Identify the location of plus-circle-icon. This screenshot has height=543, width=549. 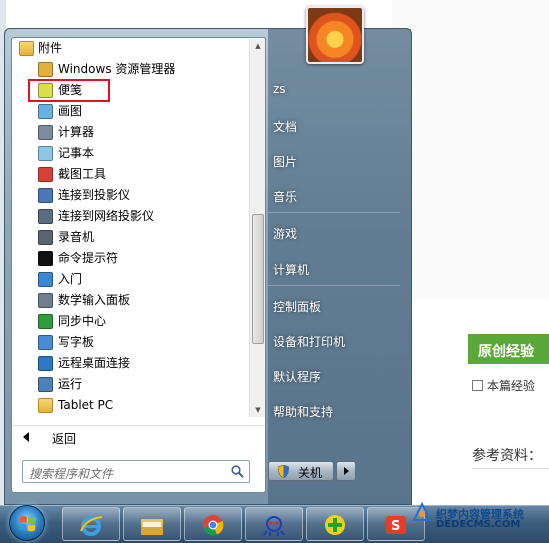
(335, 525).